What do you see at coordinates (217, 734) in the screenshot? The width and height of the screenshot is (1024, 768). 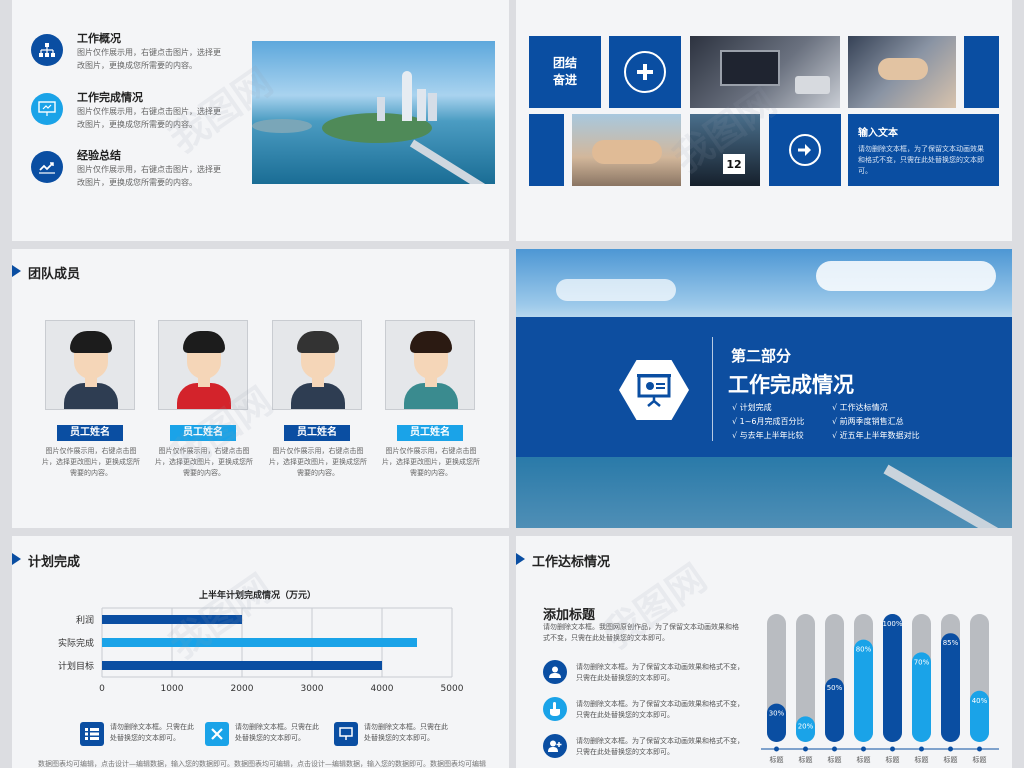 I see `tools-icon` at bounding box center [217, 734].